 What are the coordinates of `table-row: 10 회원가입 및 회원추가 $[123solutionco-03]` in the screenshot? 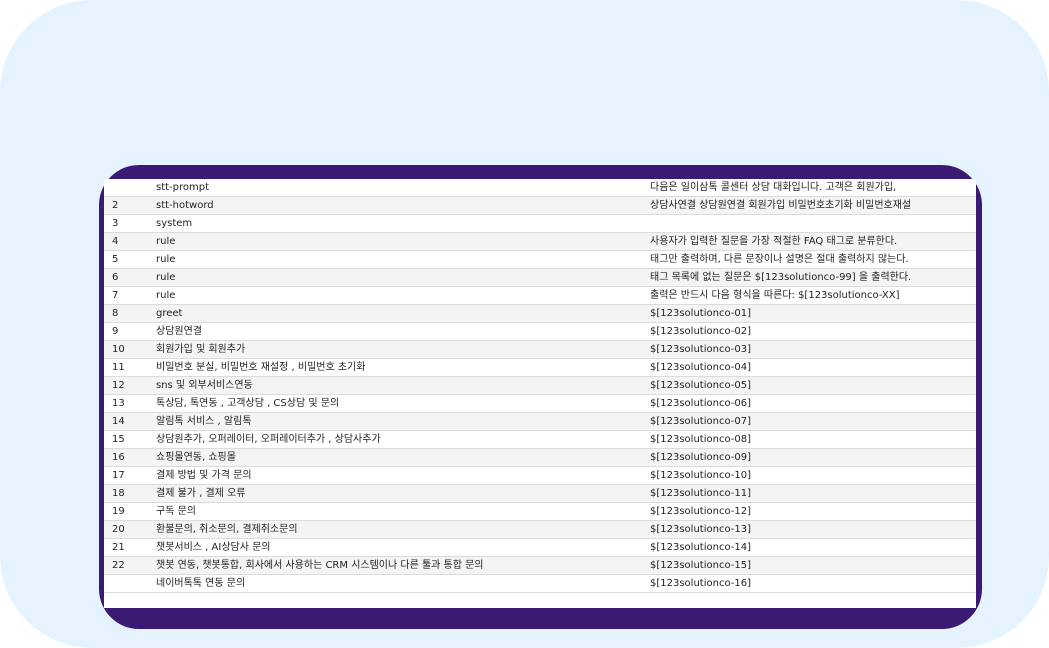 It's located at (540, 350).